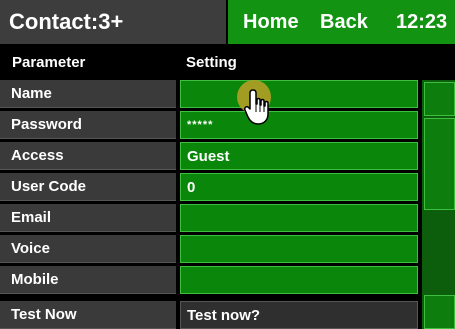 This screenshot has width=455, height=329. I want to click on row-name: Name, so click(227, 94).